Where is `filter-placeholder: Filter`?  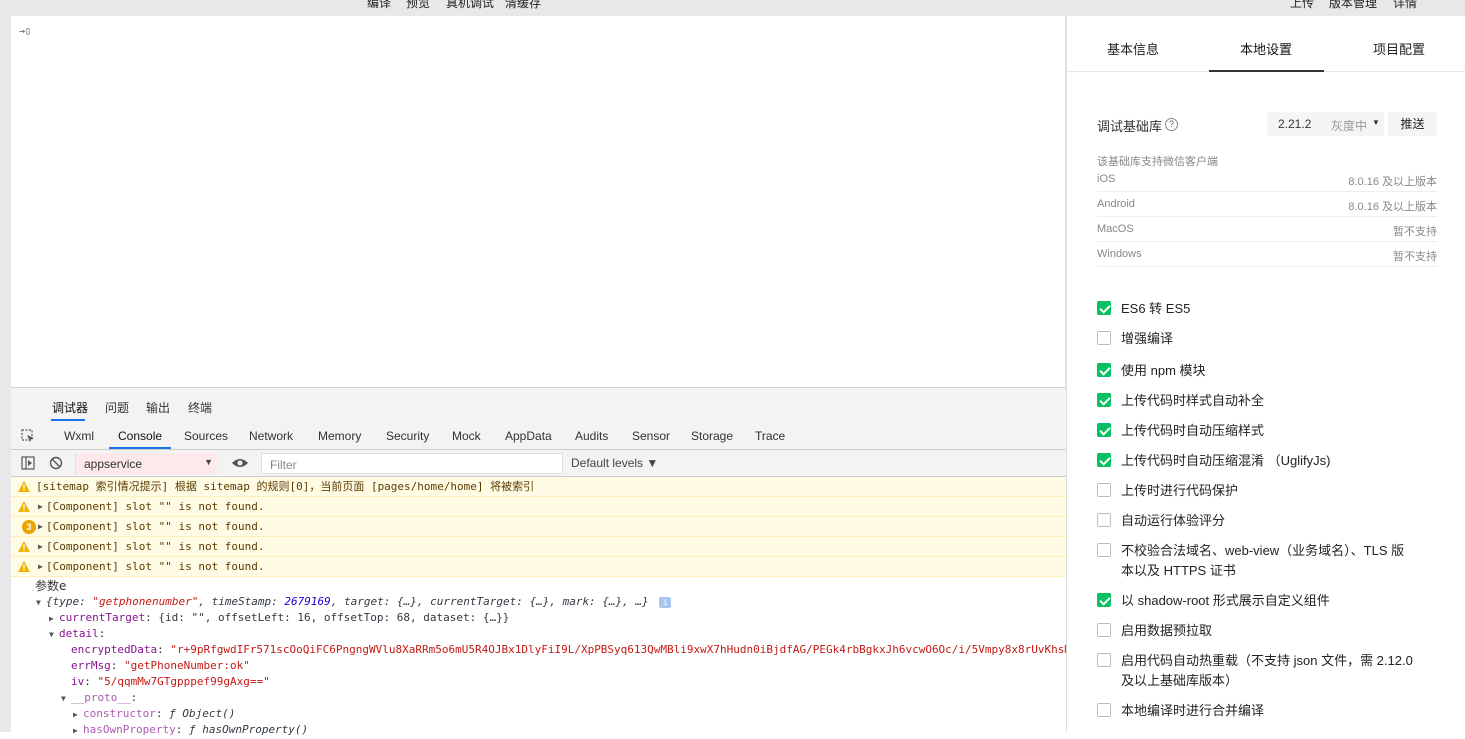 filter-placeholder: Filter is located at coordinates (283, 465).